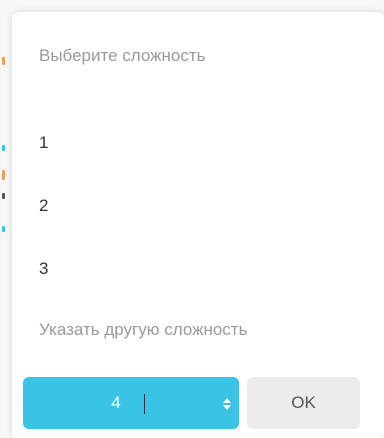 This screenshot has width=384, height=438. What do you see at coordinates (227, 407) in the screenshot?
I see `stepper-down-icon` at bounding box center [227, 407].